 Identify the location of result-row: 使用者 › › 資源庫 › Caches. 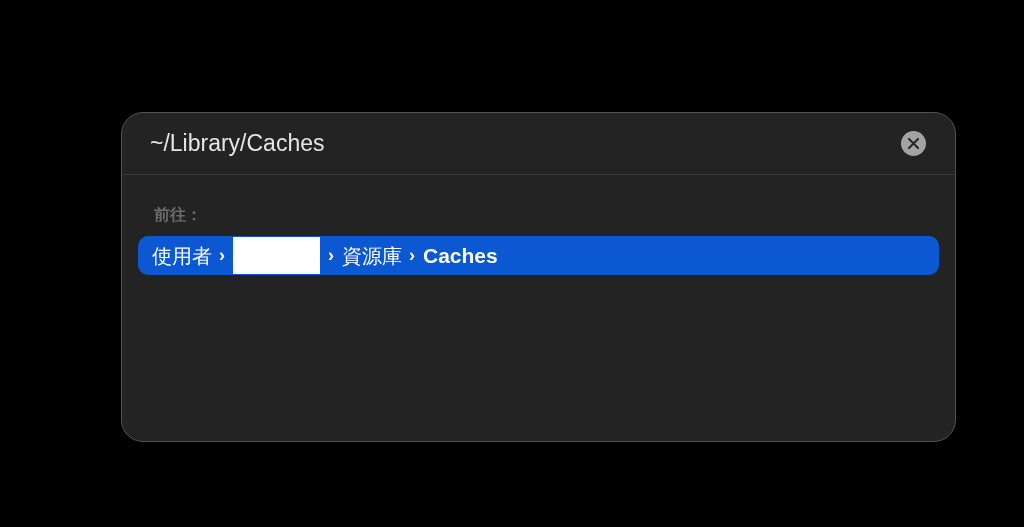
(538, 255).